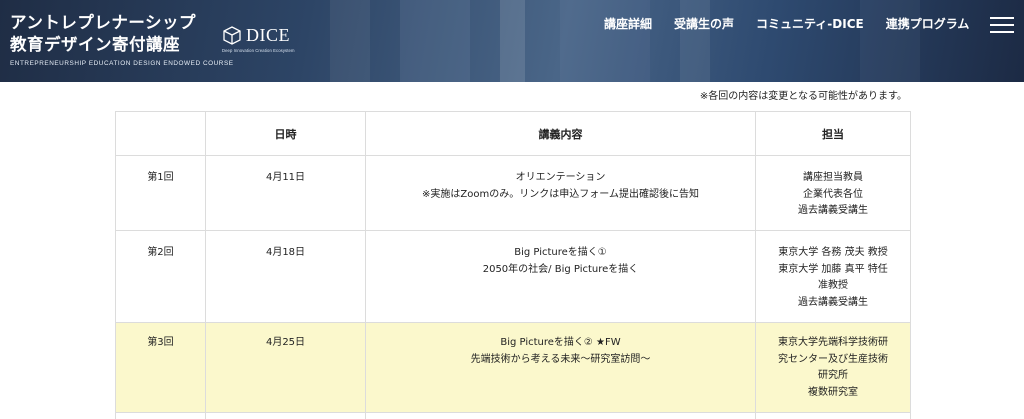 This screenshot has height=419, width=1024. I want to click on session-lecturer: 東京大学先端科学技術研 究センター及び生産技術 研究所 複数研究室, so click(833, 367).